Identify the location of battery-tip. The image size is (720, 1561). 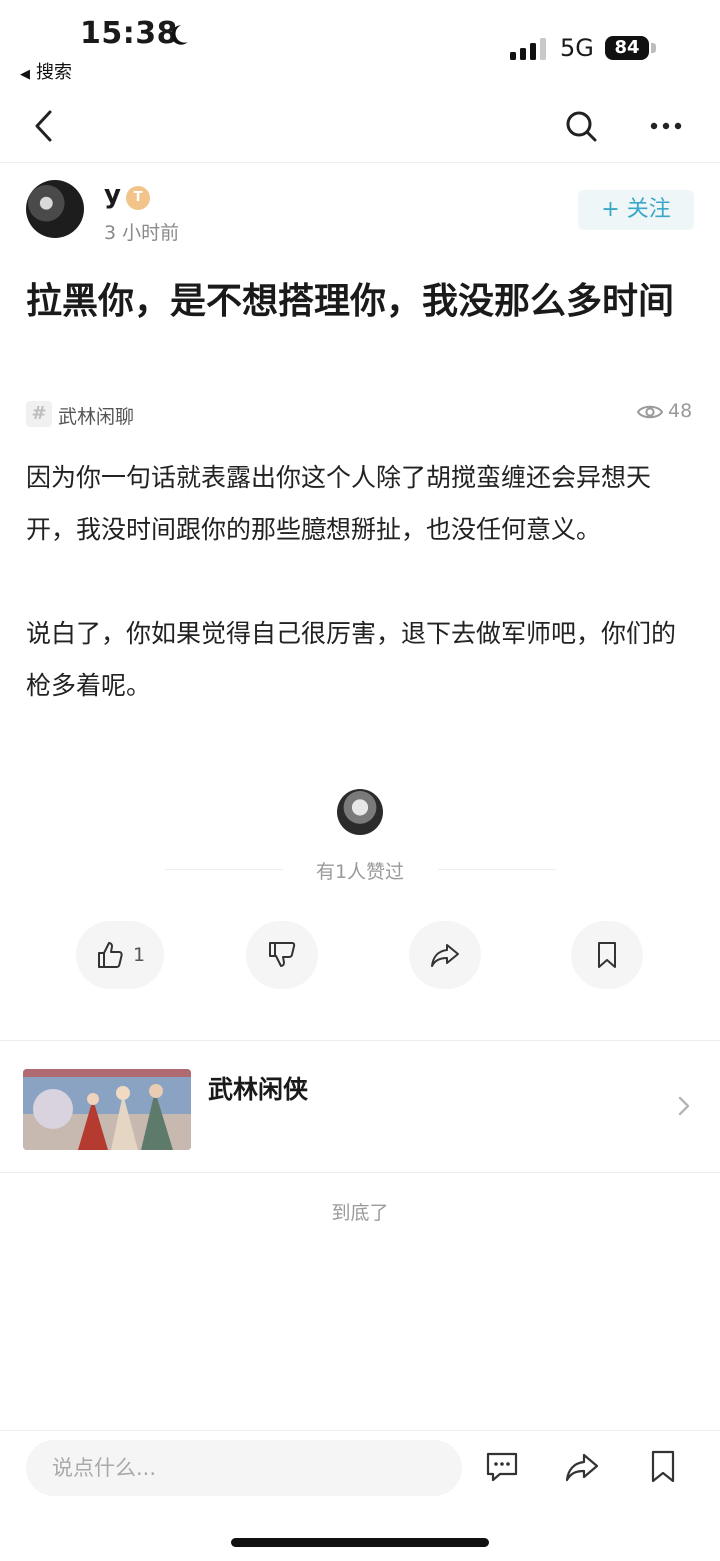
(653, 48).